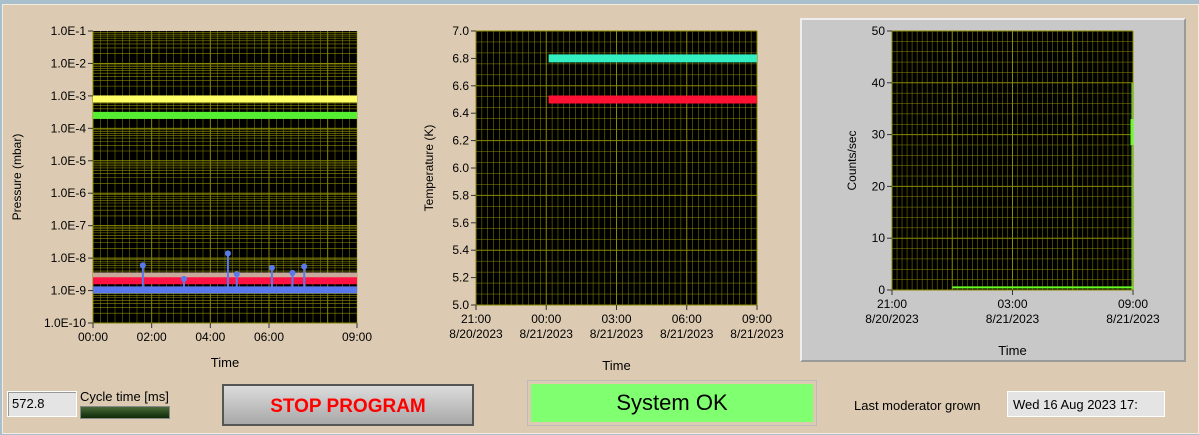 The height and width of the screenshot is (435, 1199). Describe the element at coordinates (69, 258) in the screenshot. I see `y-tick-label: 1.0E-8` at that location.